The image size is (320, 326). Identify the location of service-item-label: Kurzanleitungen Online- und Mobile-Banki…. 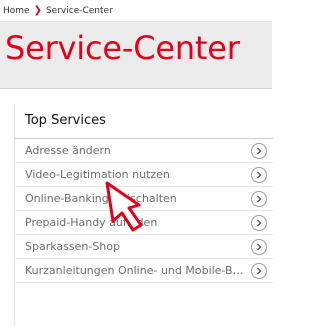
(138, 270).